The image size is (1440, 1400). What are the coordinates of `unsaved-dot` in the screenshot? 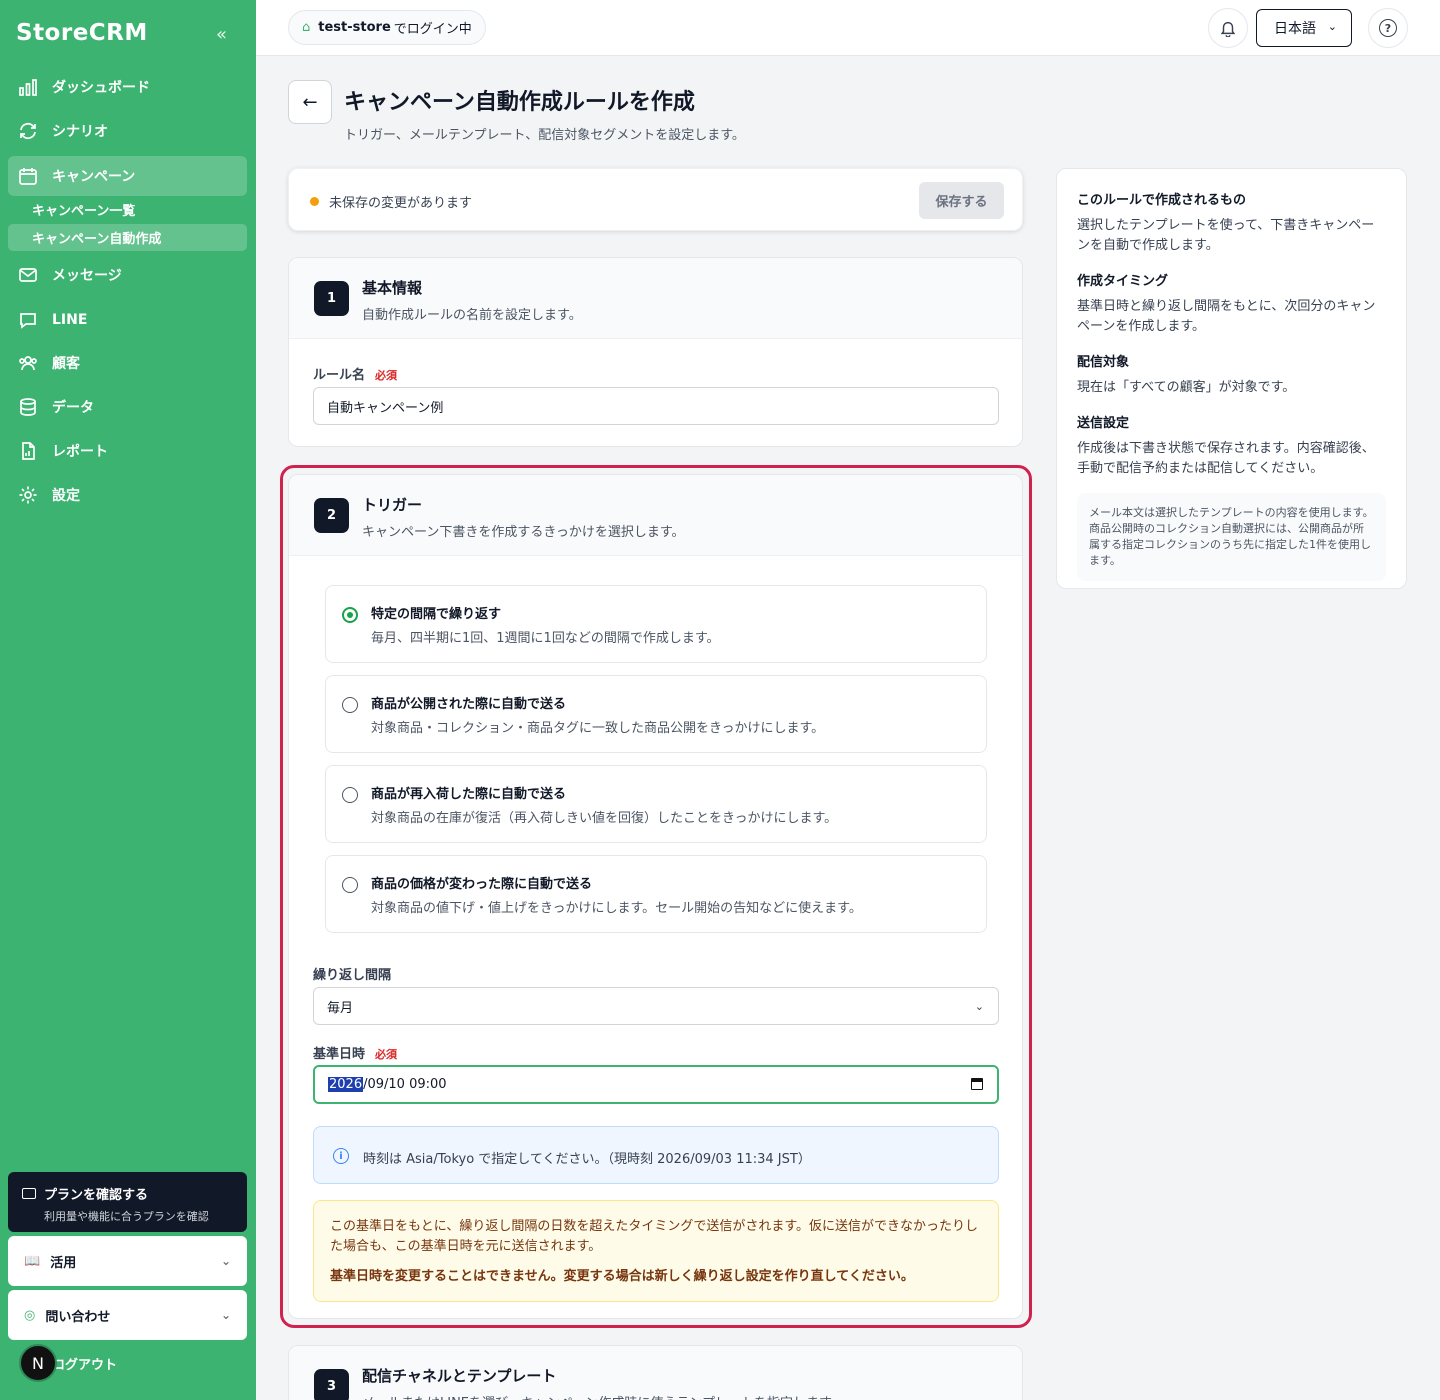 It's located at (314, 201).